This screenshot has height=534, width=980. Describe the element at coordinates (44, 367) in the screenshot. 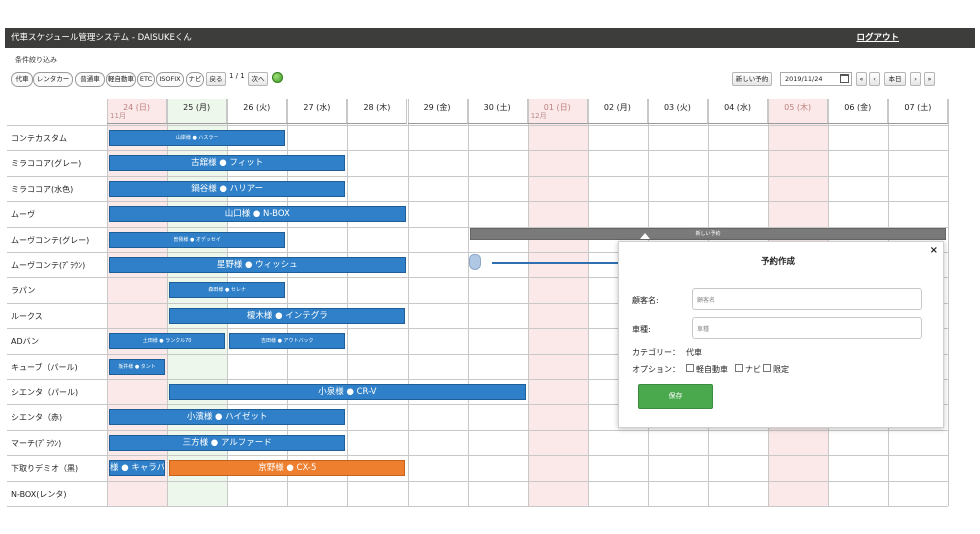

I see `car-row-label: キューブ（パール)` at that location.